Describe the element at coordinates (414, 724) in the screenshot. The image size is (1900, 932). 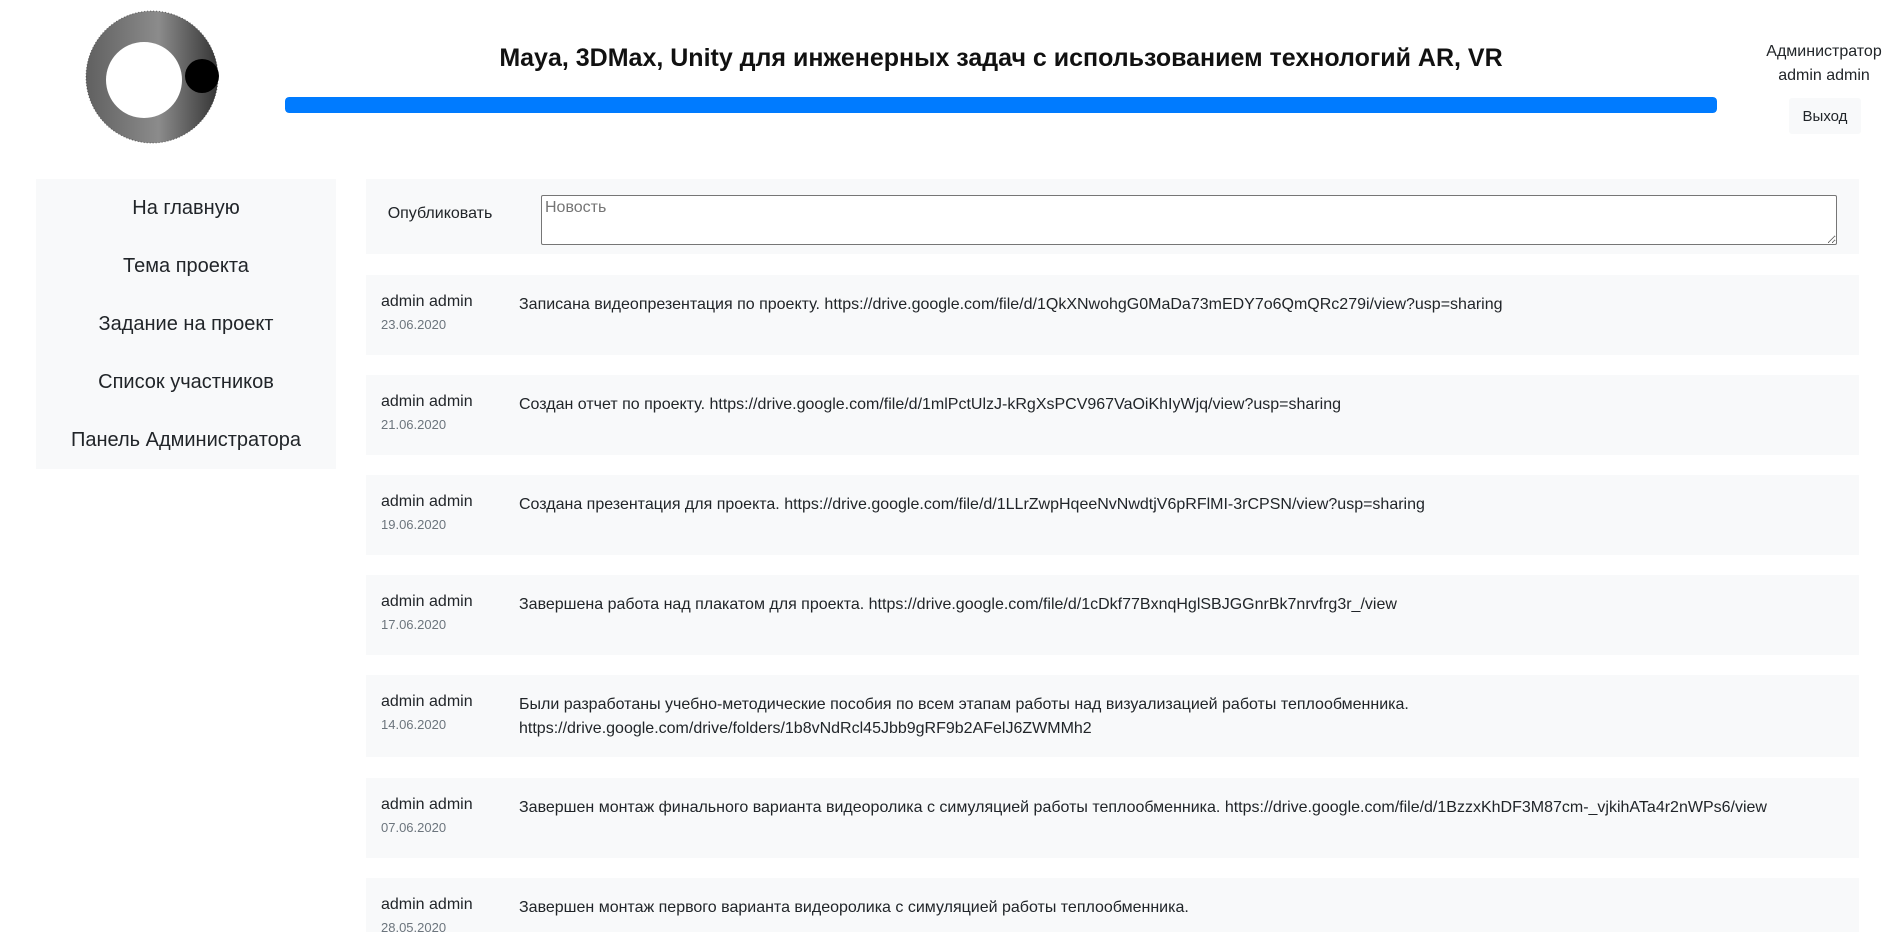
I see `post-date: 14.06.2020` at that location.